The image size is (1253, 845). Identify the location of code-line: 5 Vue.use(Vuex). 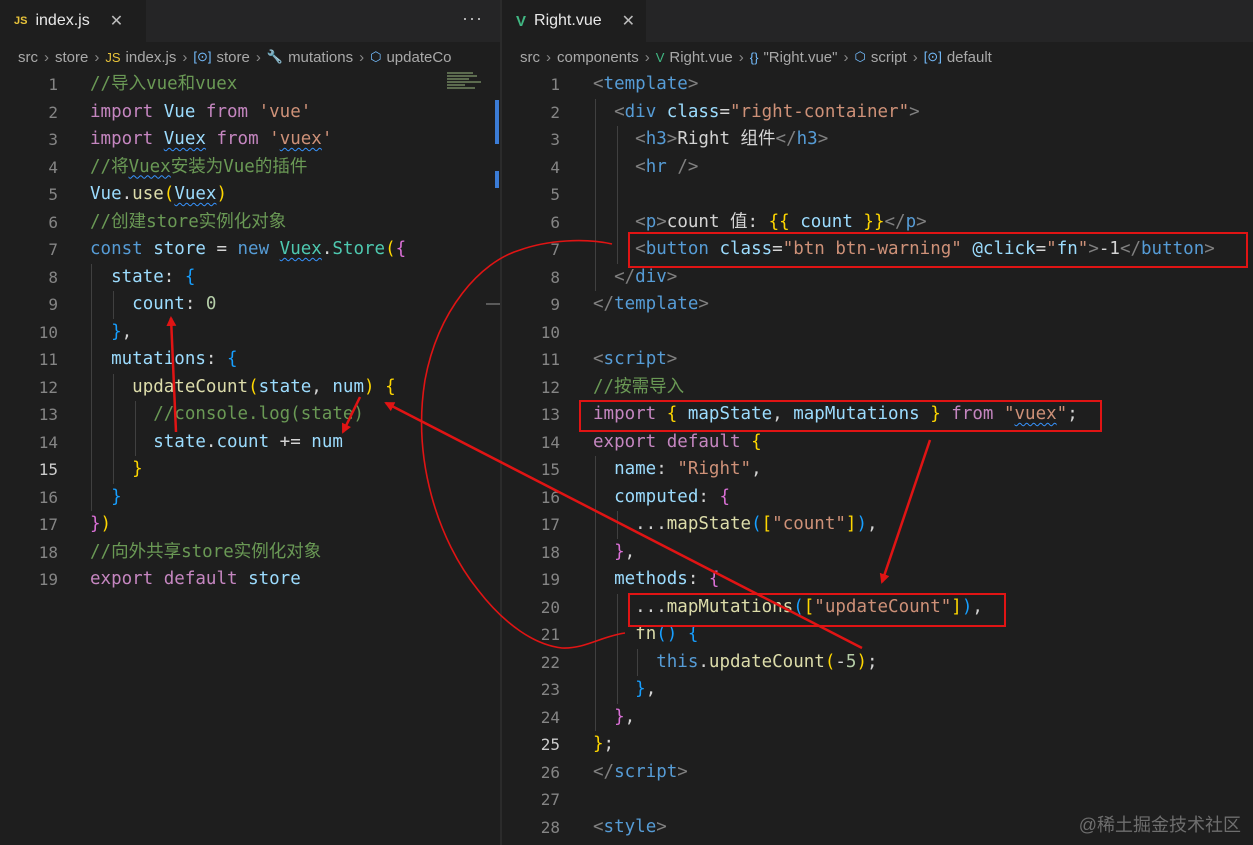
(250, 195).